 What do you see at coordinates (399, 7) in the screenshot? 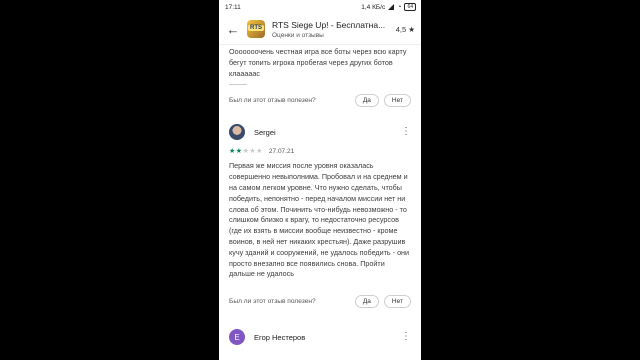
I see `wifi-icon: ◔` at bounding box center [399, 7].